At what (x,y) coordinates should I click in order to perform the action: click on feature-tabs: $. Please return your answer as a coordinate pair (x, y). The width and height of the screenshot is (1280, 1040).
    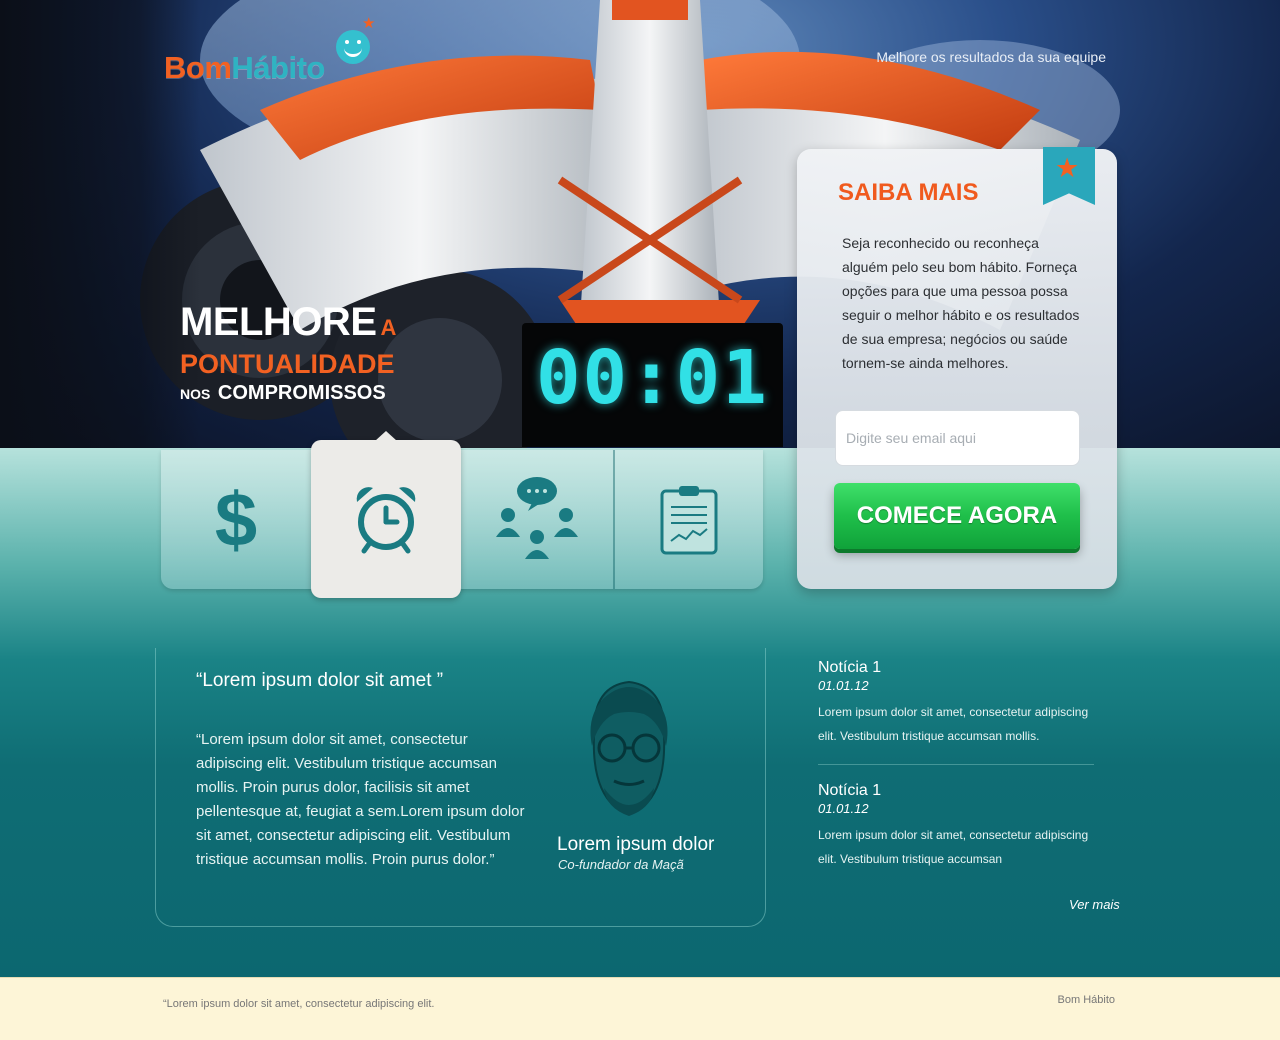
    Looking at the image, I should click on (462, 519).